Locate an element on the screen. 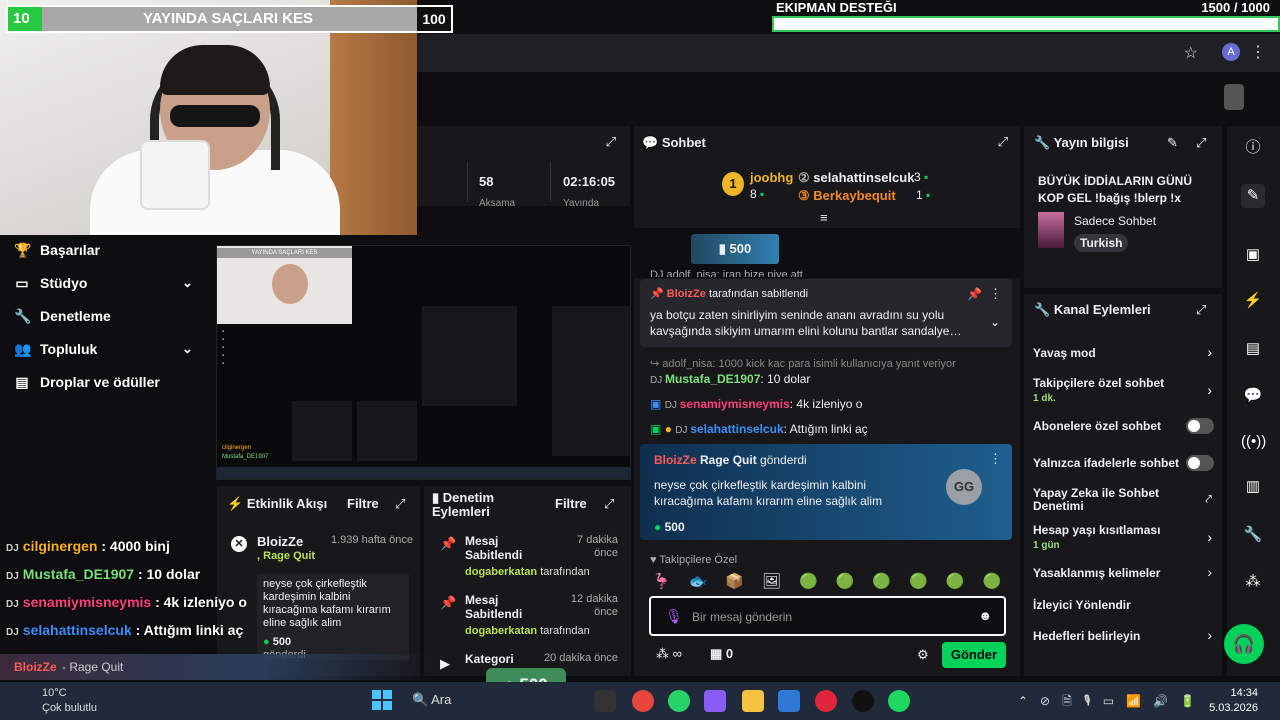  nav-label: Başarılar is located at coordinates (70, 250).